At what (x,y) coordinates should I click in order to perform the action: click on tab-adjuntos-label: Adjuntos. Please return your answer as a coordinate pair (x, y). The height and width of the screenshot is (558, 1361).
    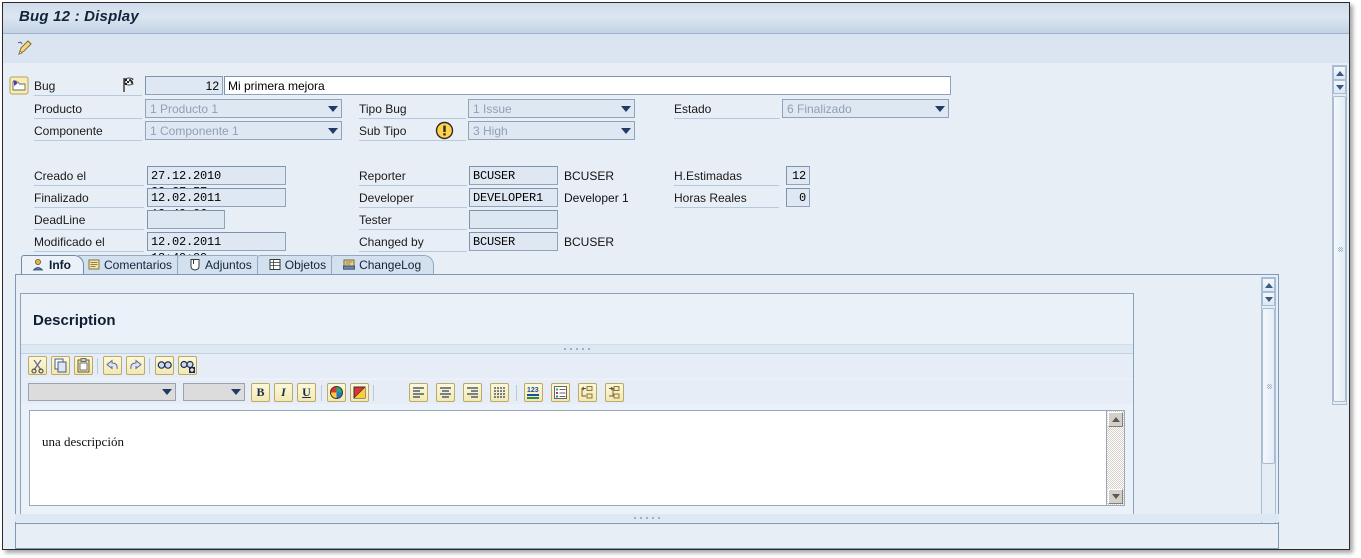
    Looking at the image, I should click on (228, 265).